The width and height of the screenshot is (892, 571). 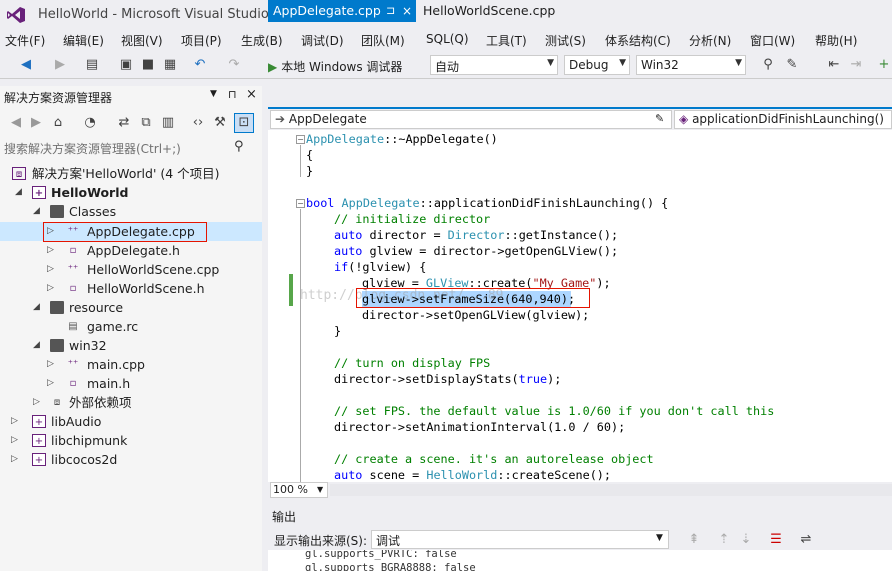 What do you see at coordinates (322, 40) in the screenshot?
I see `menu-debug: 调试(D)` at bounding box center [322, 40].